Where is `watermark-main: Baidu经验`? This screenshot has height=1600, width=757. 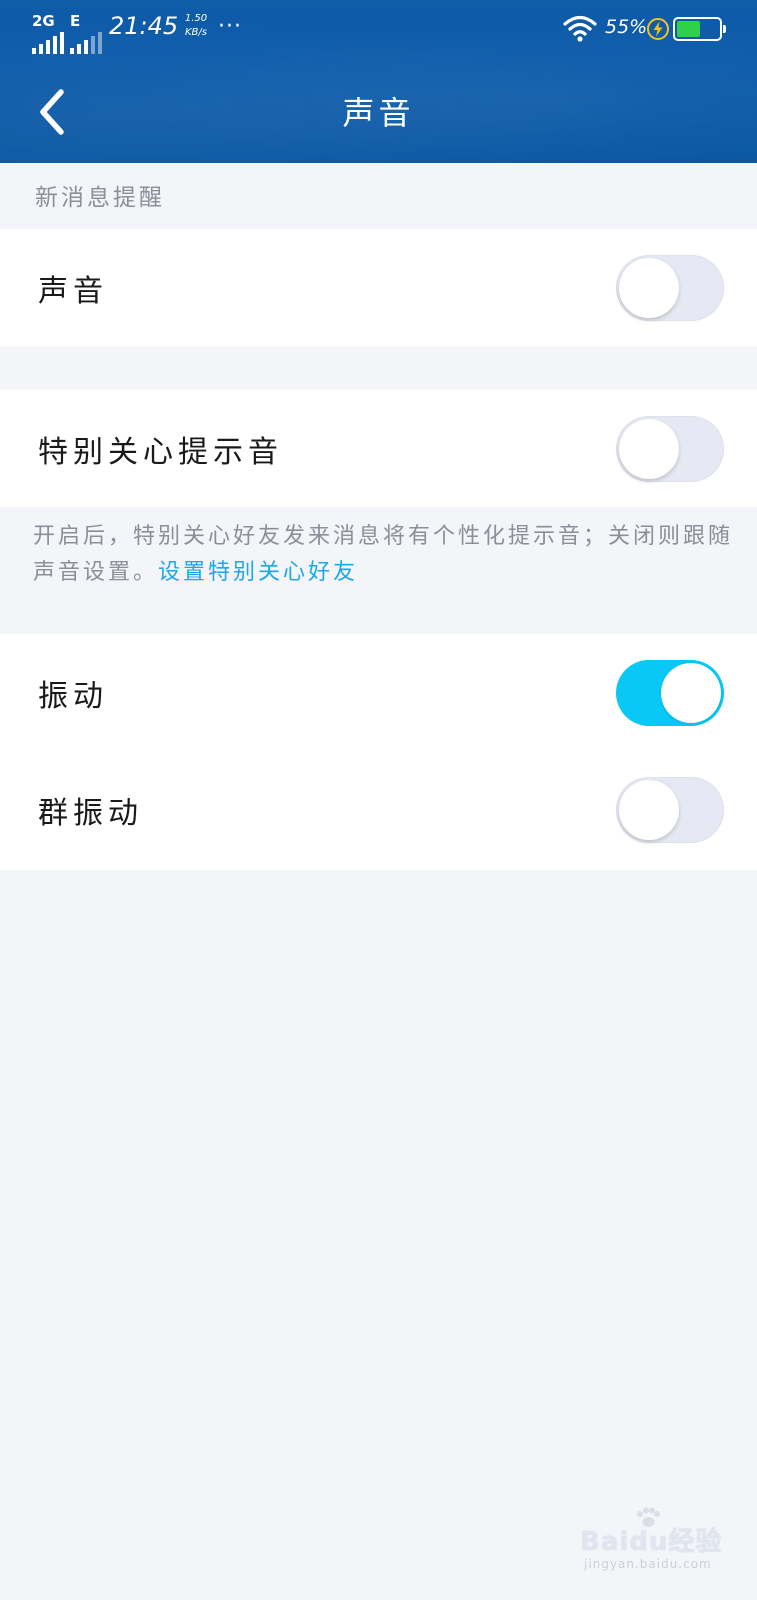 watermark-main: Baidu经验 is located at coordinates (651, 1542).